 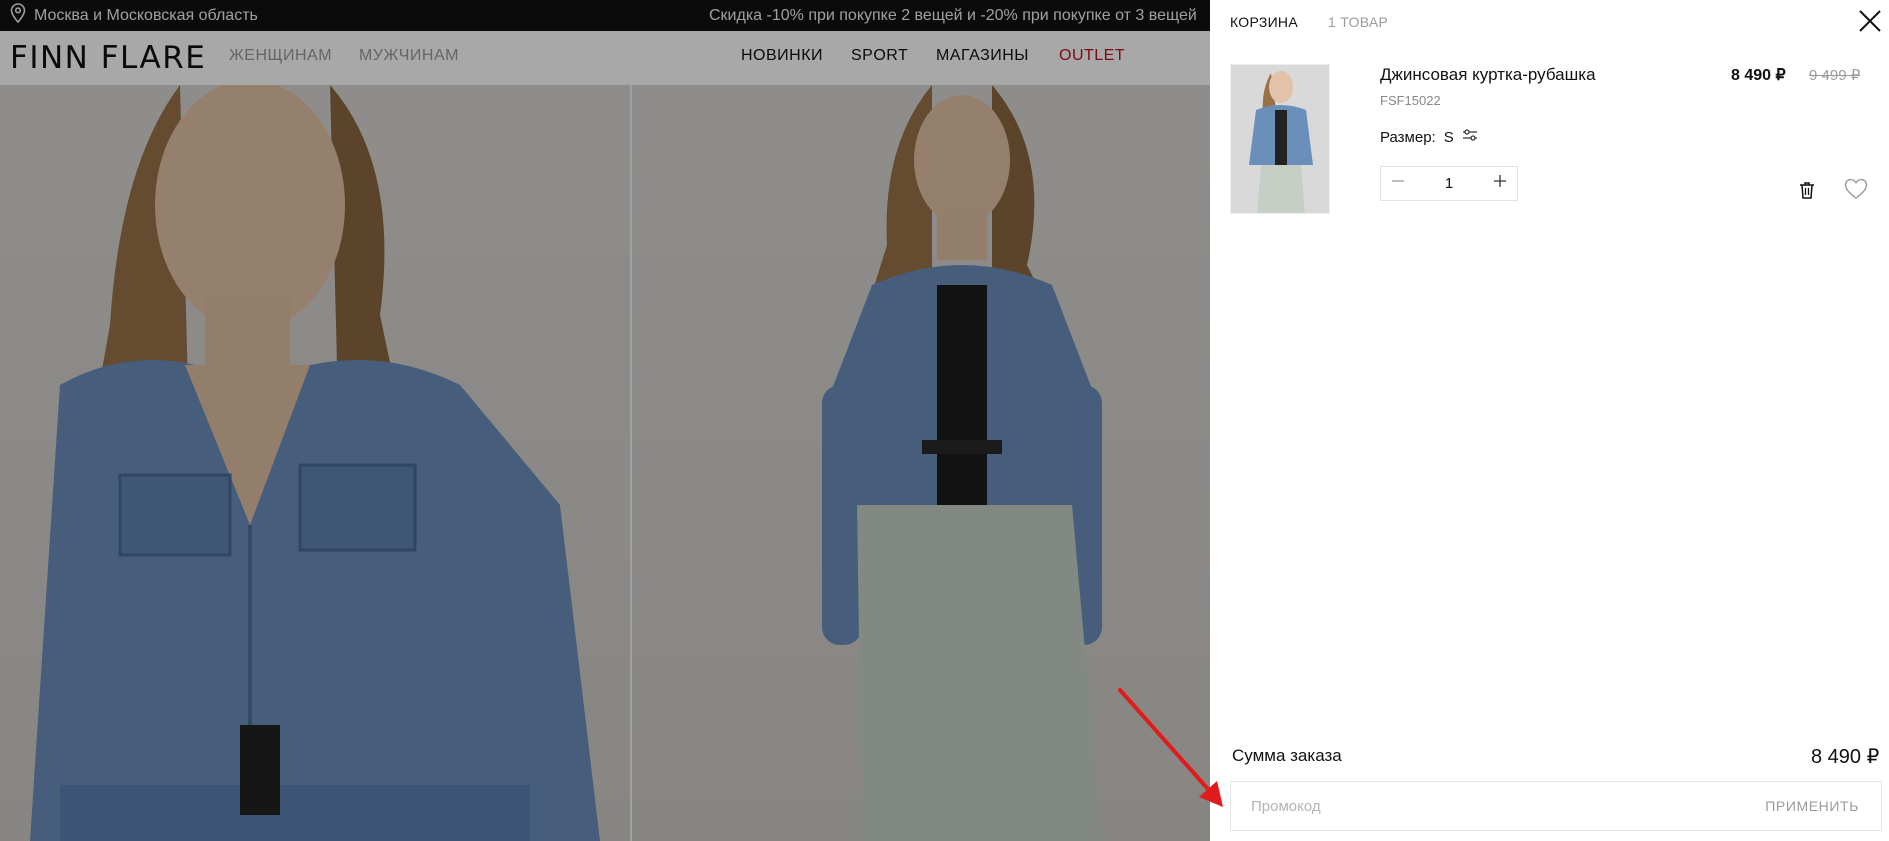 I want to click on size-selector: Размер: S, so click(x=1429, y=137).